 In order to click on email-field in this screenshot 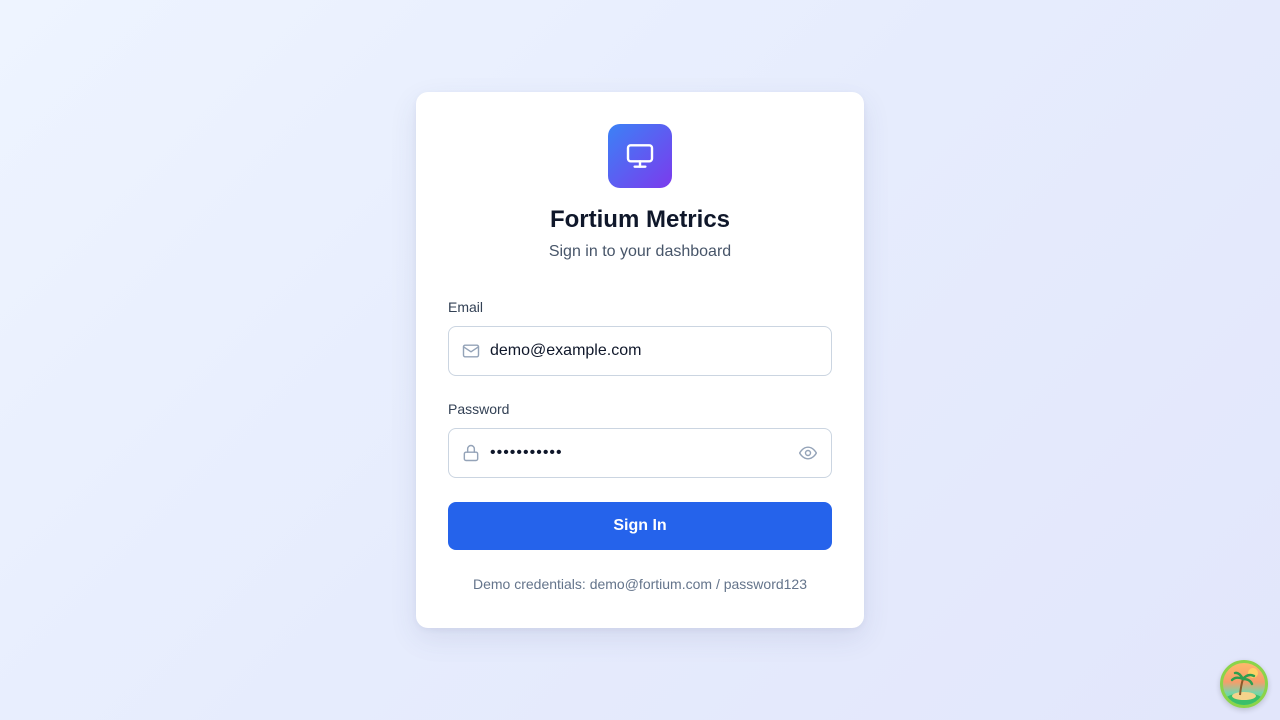, I will do `click(654, 351)`.